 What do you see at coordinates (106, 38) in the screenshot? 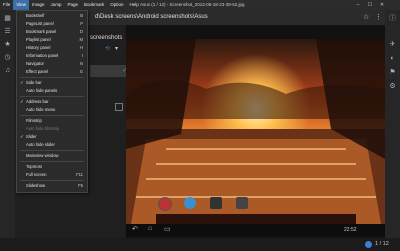
I see `side-panel-title: screenshots` at bounding box center [106, 38].